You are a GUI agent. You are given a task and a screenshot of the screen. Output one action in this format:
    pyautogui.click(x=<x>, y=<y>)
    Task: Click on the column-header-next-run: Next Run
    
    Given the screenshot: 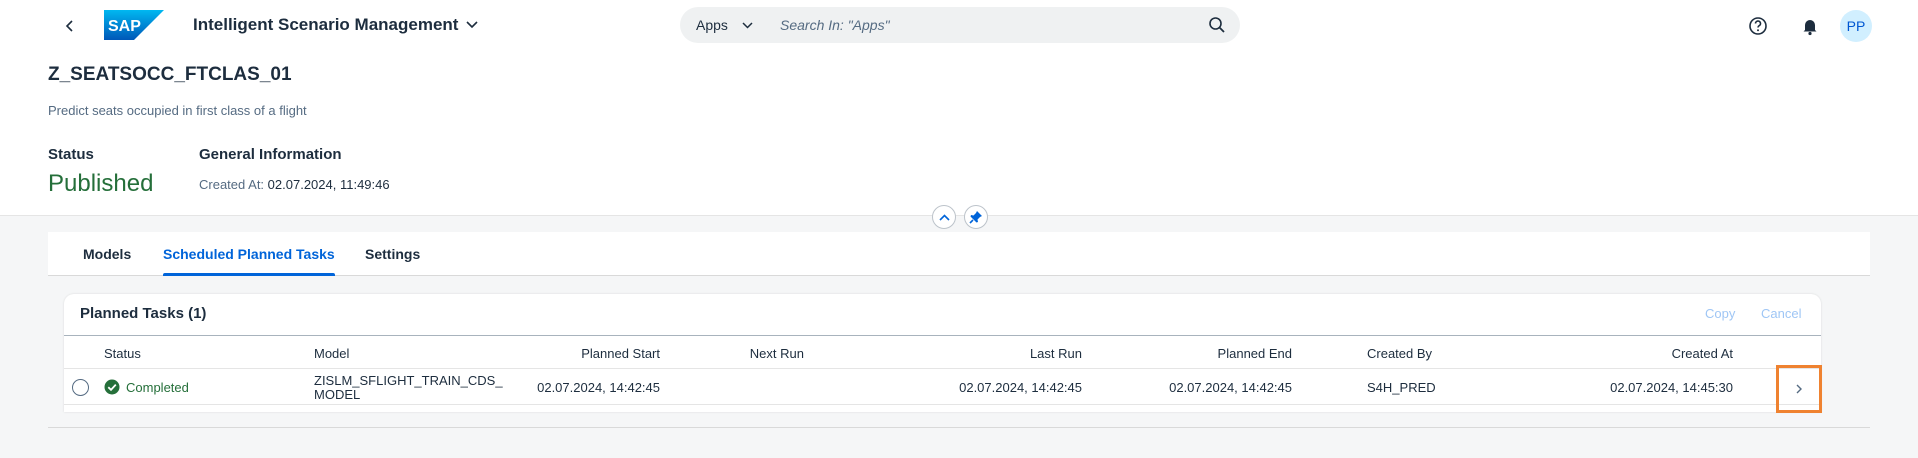 What is the action you would take?
    pyautogui.click(x=754, y=353)
    